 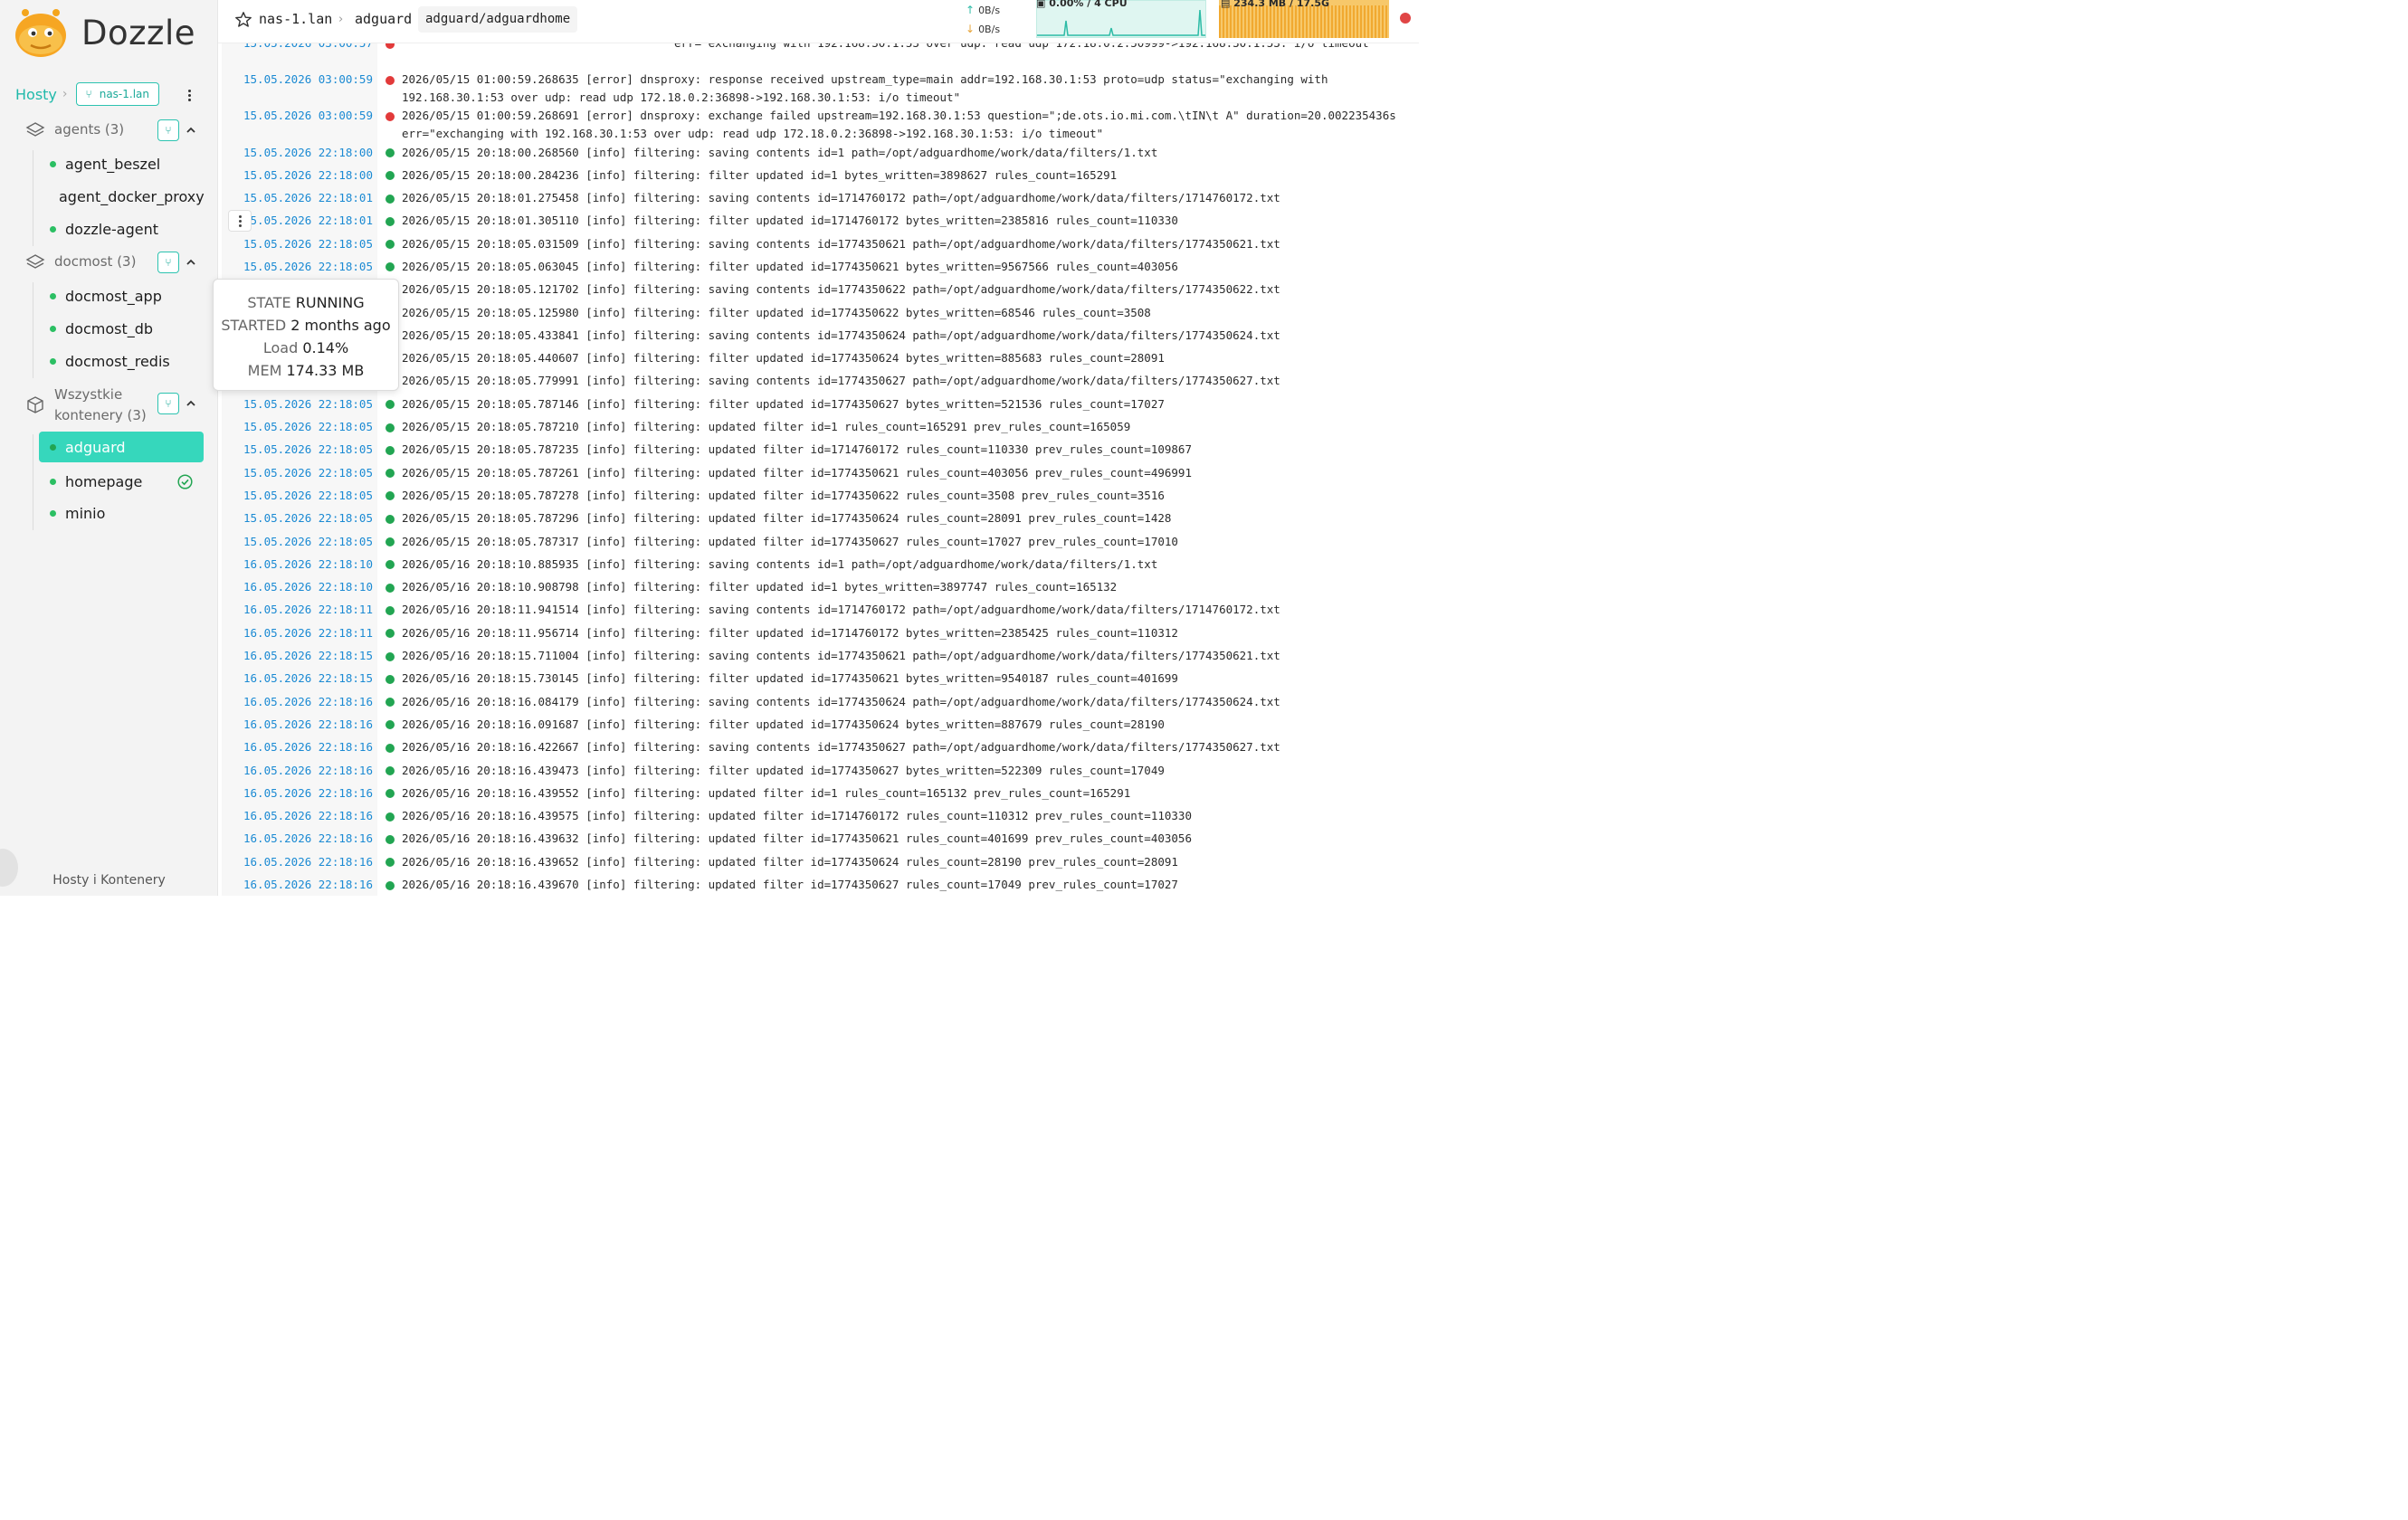 I want to click on group-docmost: docmost (3) ⑂, so click(x=116, y=262).